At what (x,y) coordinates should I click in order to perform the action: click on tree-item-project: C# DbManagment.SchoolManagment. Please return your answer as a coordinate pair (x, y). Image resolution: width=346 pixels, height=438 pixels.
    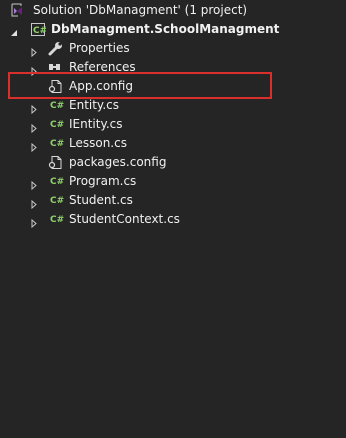
    Looking at the image, I should click on (173, 29).